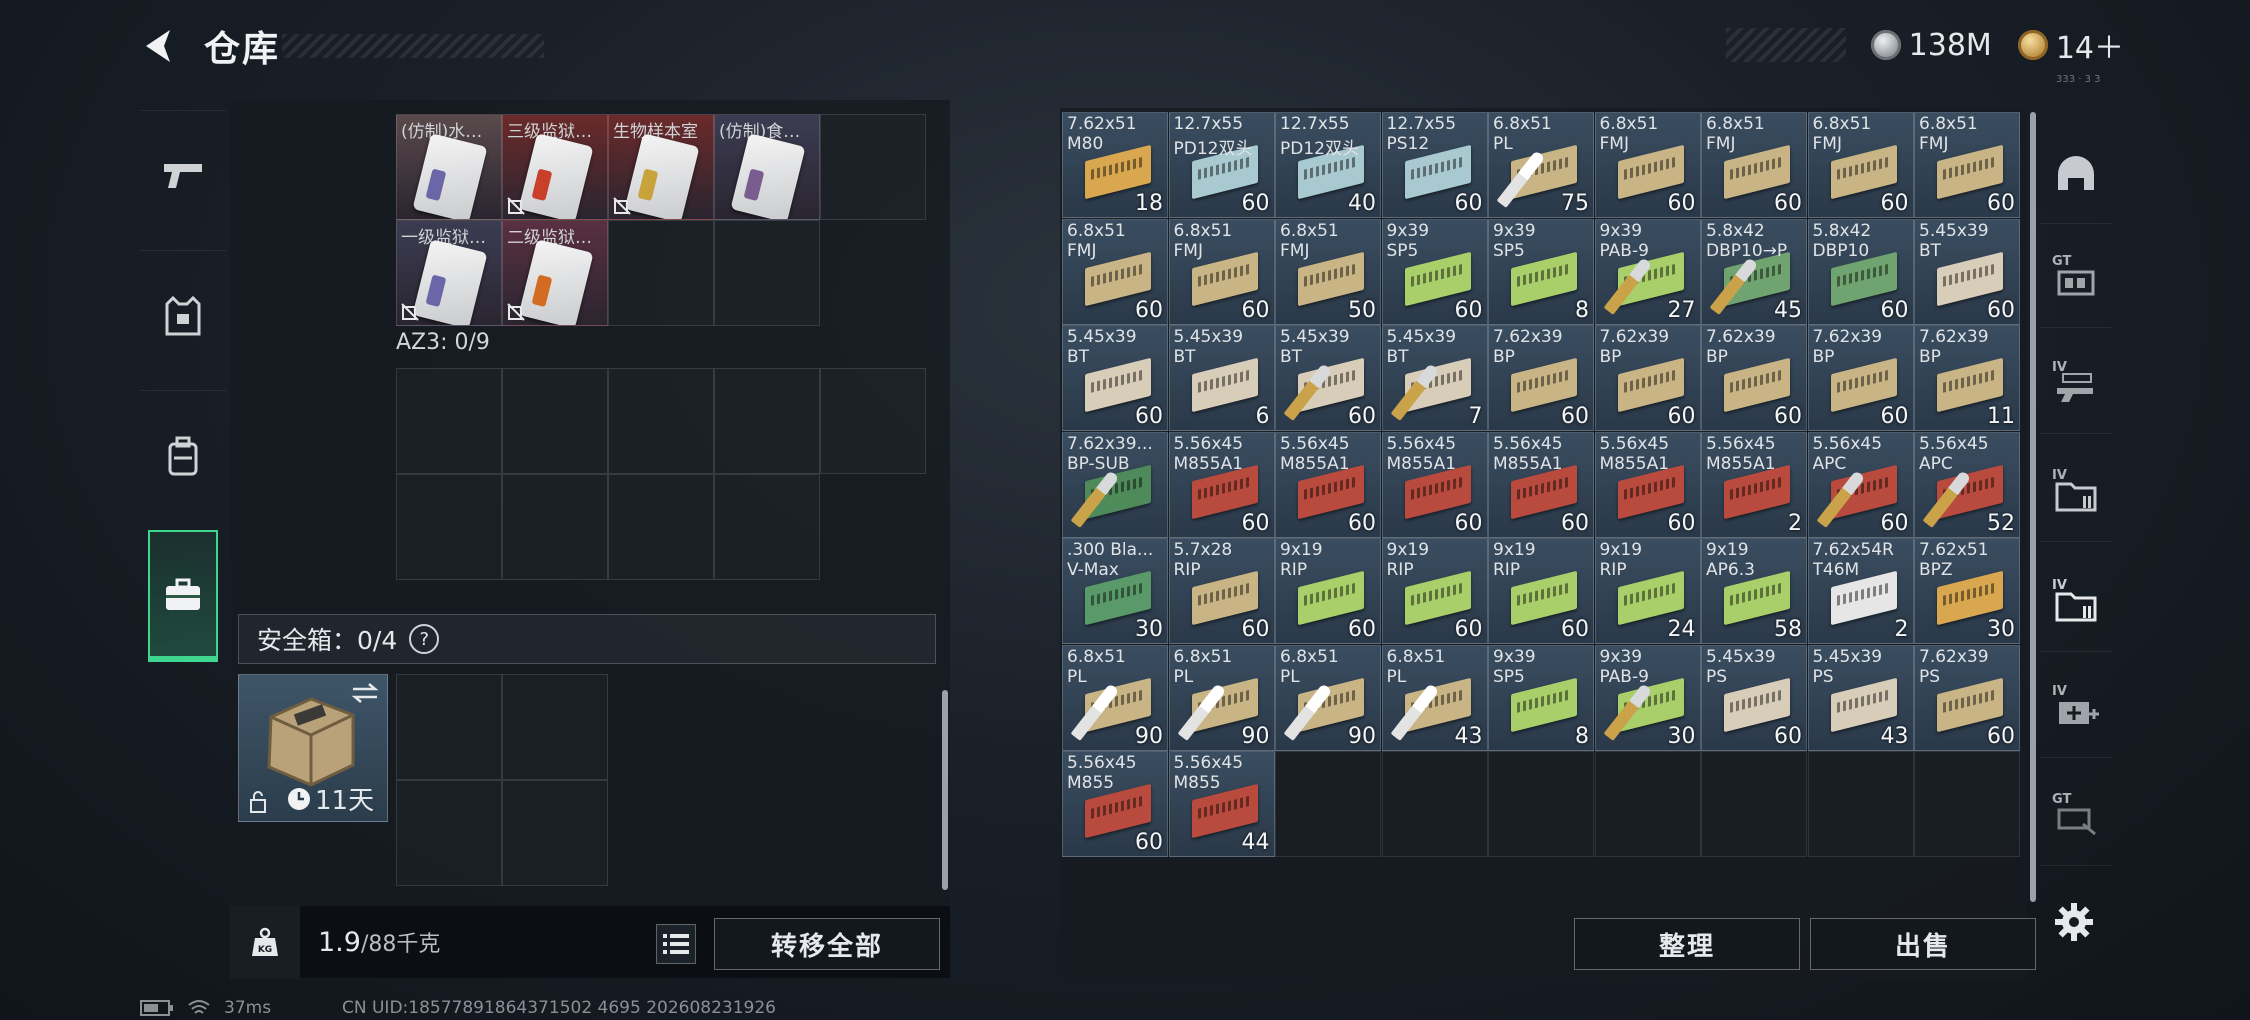 Image resolution: width=2250 pixels, height=1020 pixels. I want to click on back-button, so click(160, 46).